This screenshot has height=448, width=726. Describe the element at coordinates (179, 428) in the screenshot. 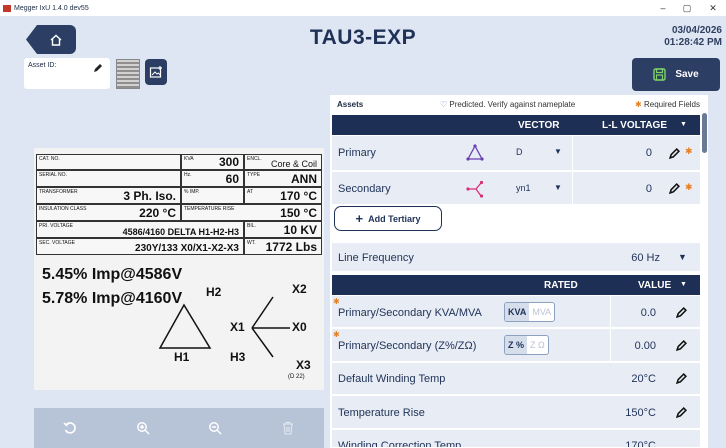

I see `image-toolbar` at that location.